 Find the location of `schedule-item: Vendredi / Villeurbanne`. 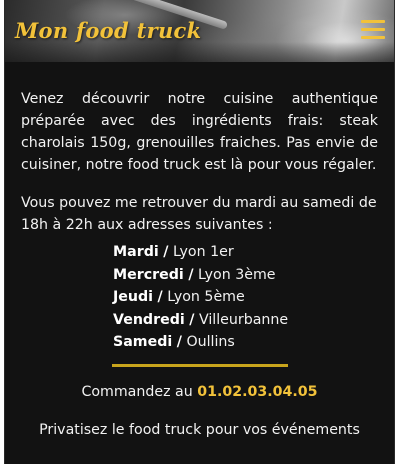

schedule-item: Vendredi / Villeurbanne is located at coordinates (245, 320).